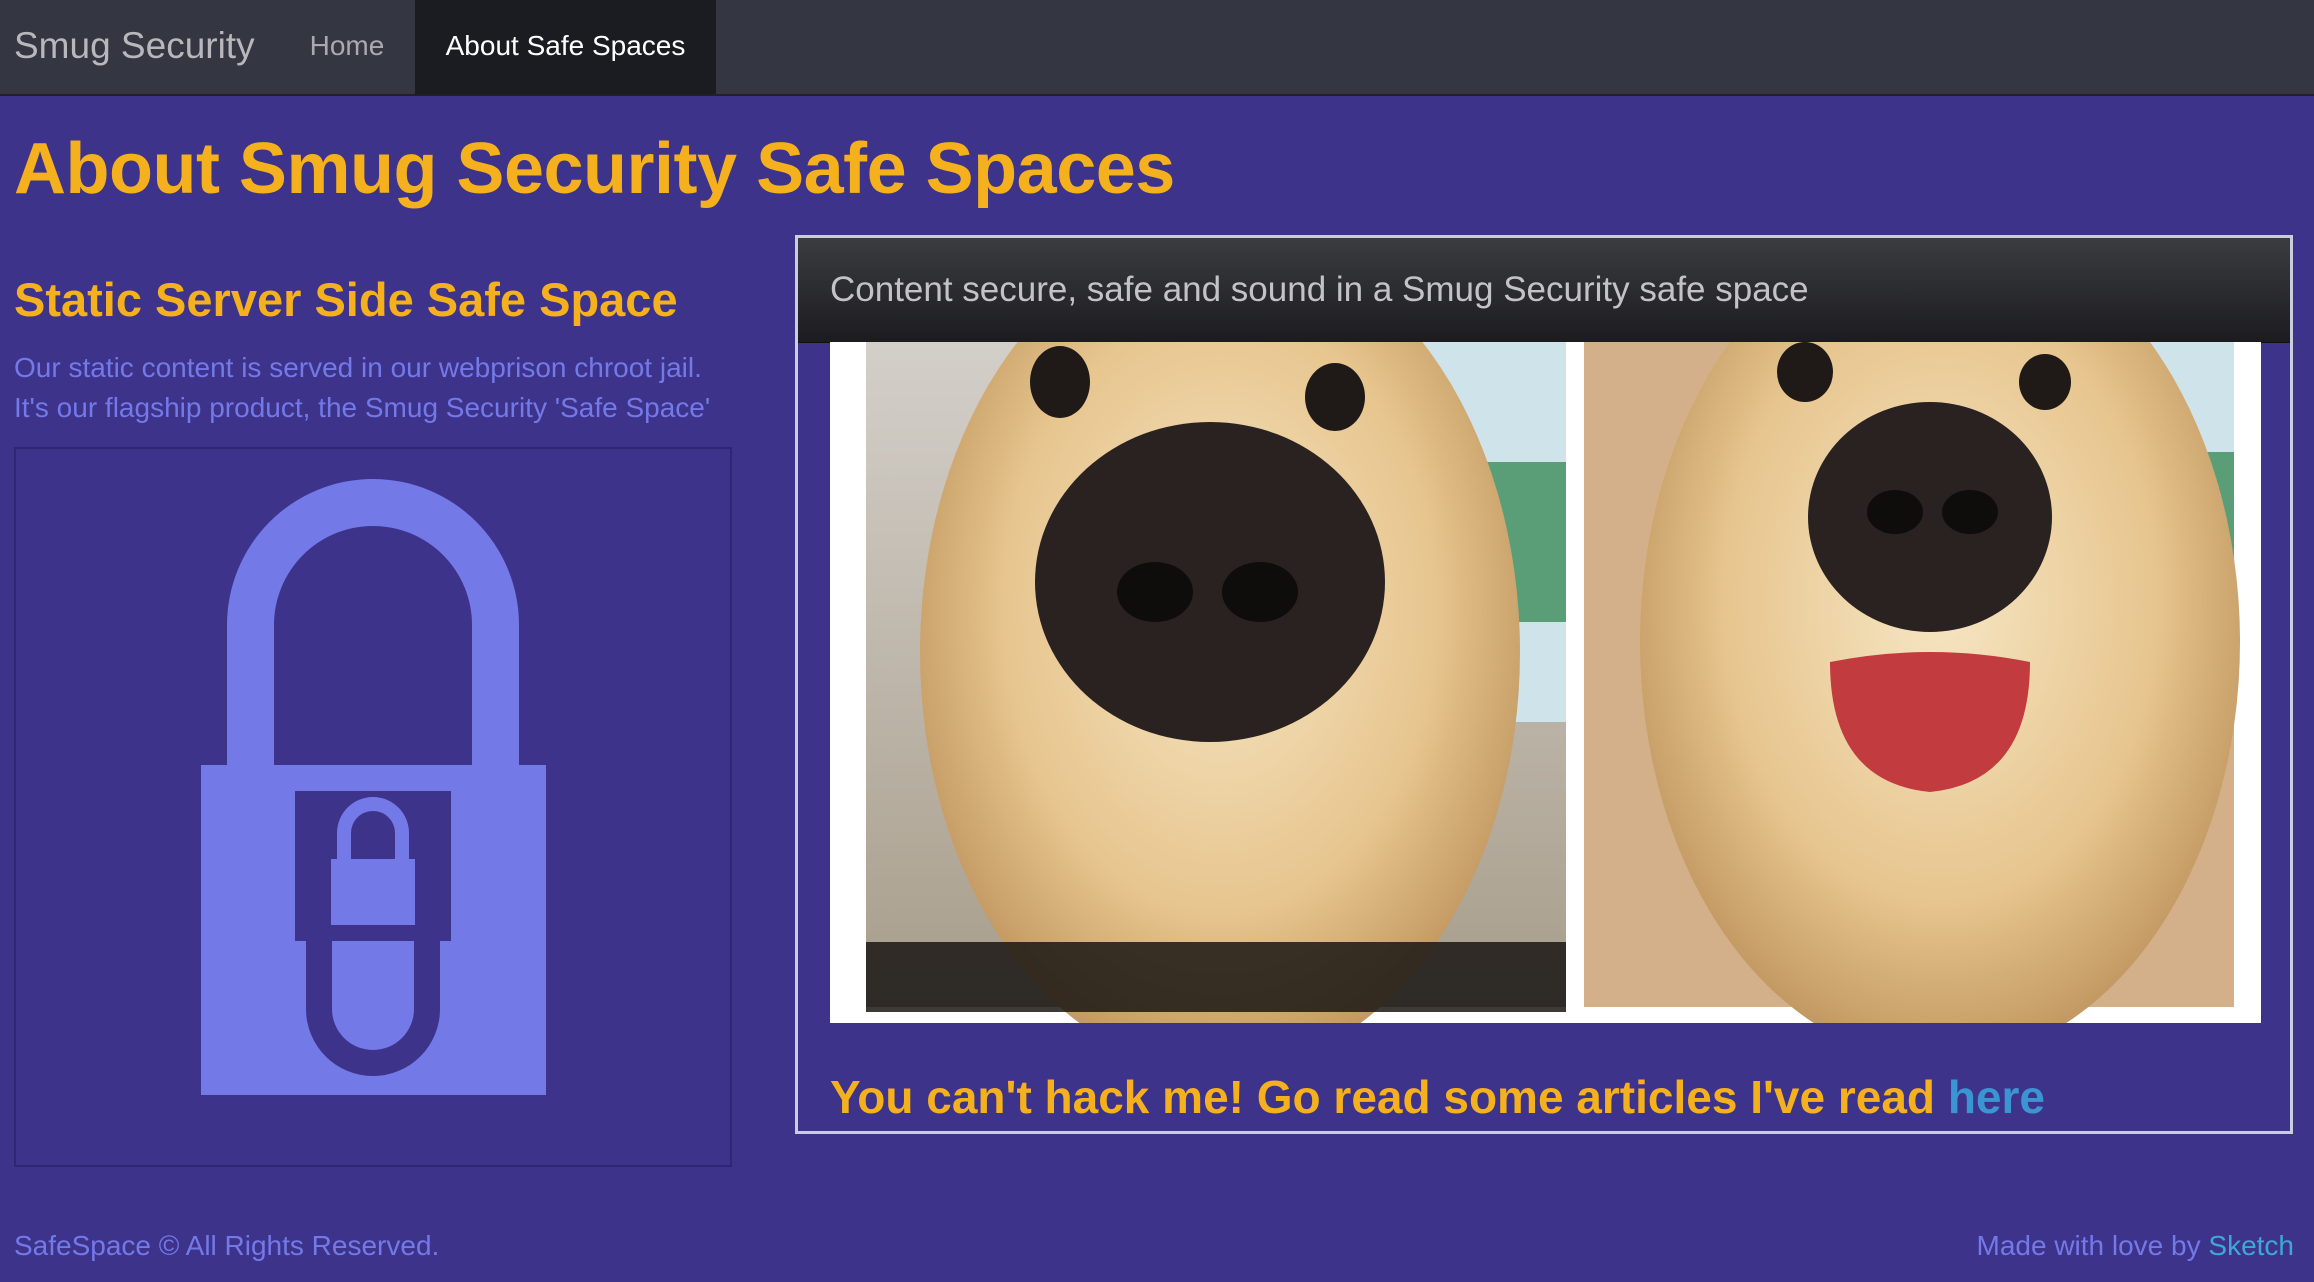 The image size is (2314, 1282). Describe the element at coordinates (565, 47) in the screenshot. I see `nav-about-safe-spaces: About Safe Spaces` at that location.